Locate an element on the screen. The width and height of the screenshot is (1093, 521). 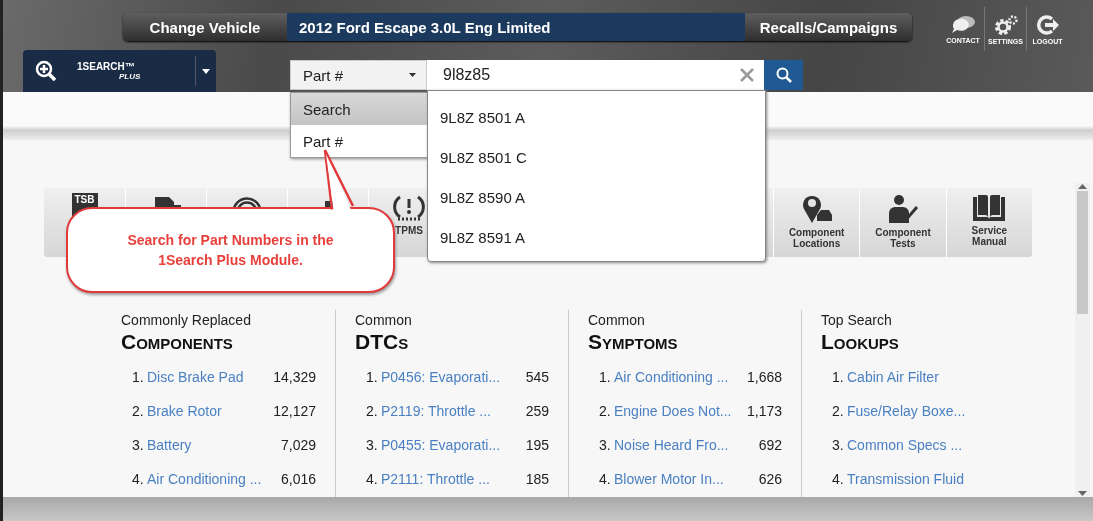
column-title: Components is located at coordinates (177, 342).